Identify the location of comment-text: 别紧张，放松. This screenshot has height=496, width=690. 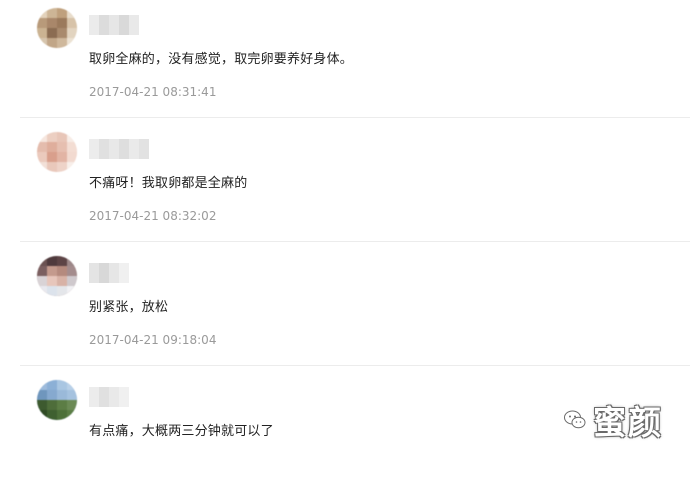
(129, 307).